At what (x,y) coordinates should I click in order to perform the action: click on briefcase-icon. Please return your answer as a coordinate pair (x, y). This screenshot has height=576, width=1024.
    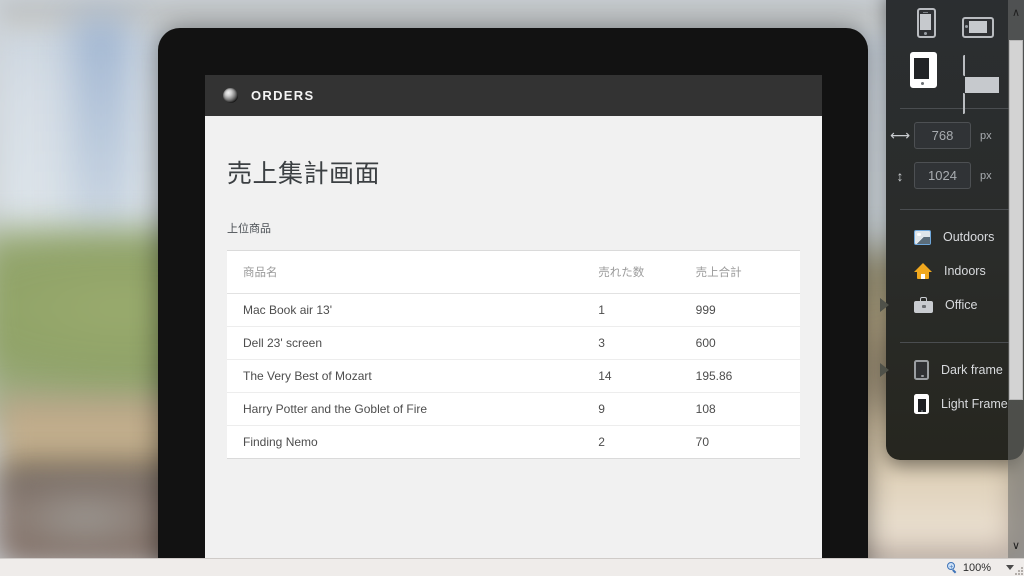
    Looking at the image, I should click on (923, 305).